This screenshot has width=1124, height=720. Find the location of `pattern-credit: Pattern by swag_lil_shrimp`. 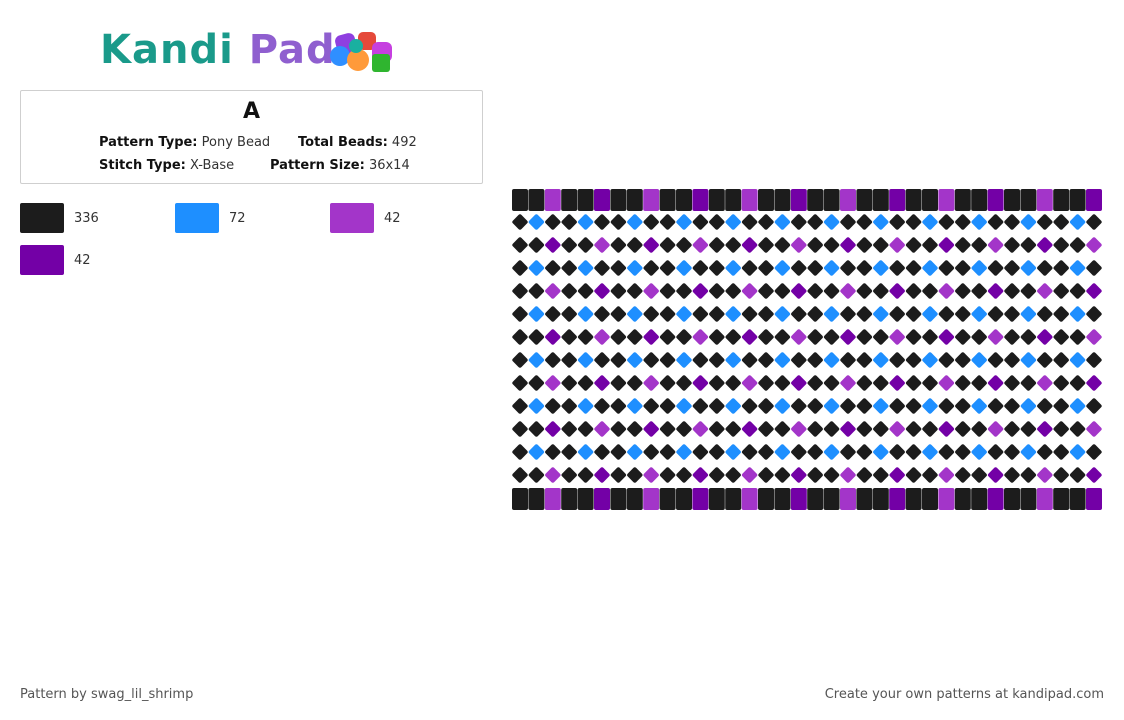

pattern-credit: Pattern by swag_lil_shrimp is located at coordinates (106, 694).